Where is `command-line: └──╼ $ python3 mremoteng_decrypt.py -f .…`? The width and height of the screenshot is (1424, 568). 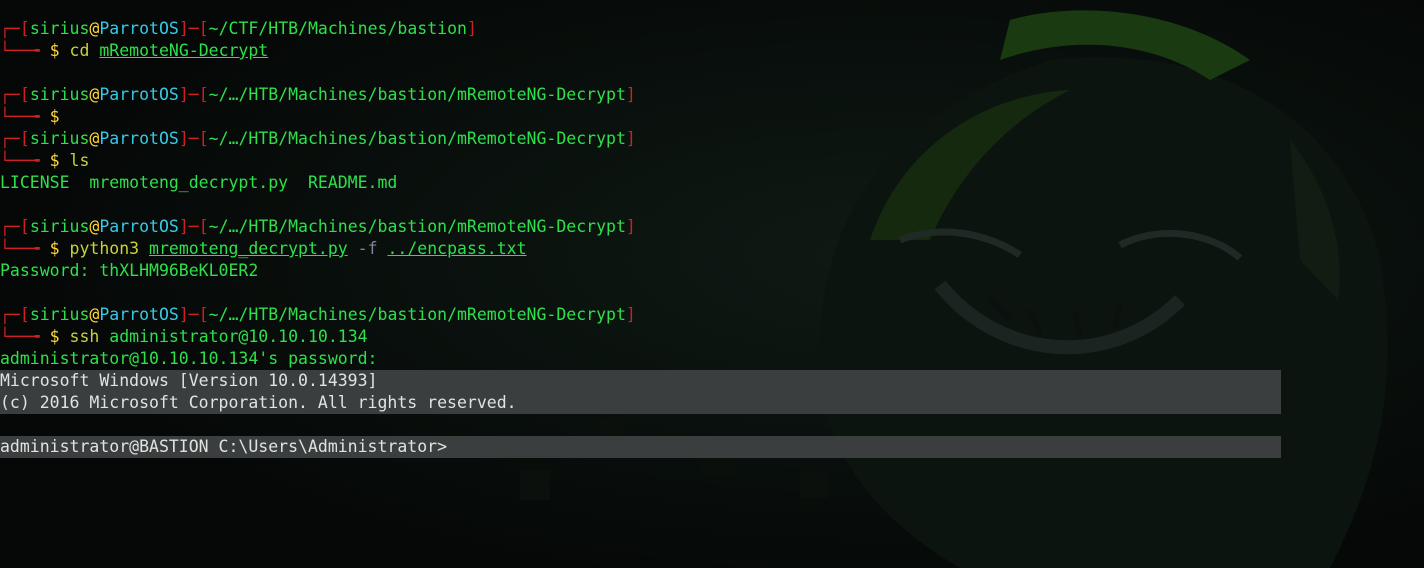
command-line: └──╼ $ python3 mremoteng_decrypt.py -f .… is located at coordinates (263, 248).